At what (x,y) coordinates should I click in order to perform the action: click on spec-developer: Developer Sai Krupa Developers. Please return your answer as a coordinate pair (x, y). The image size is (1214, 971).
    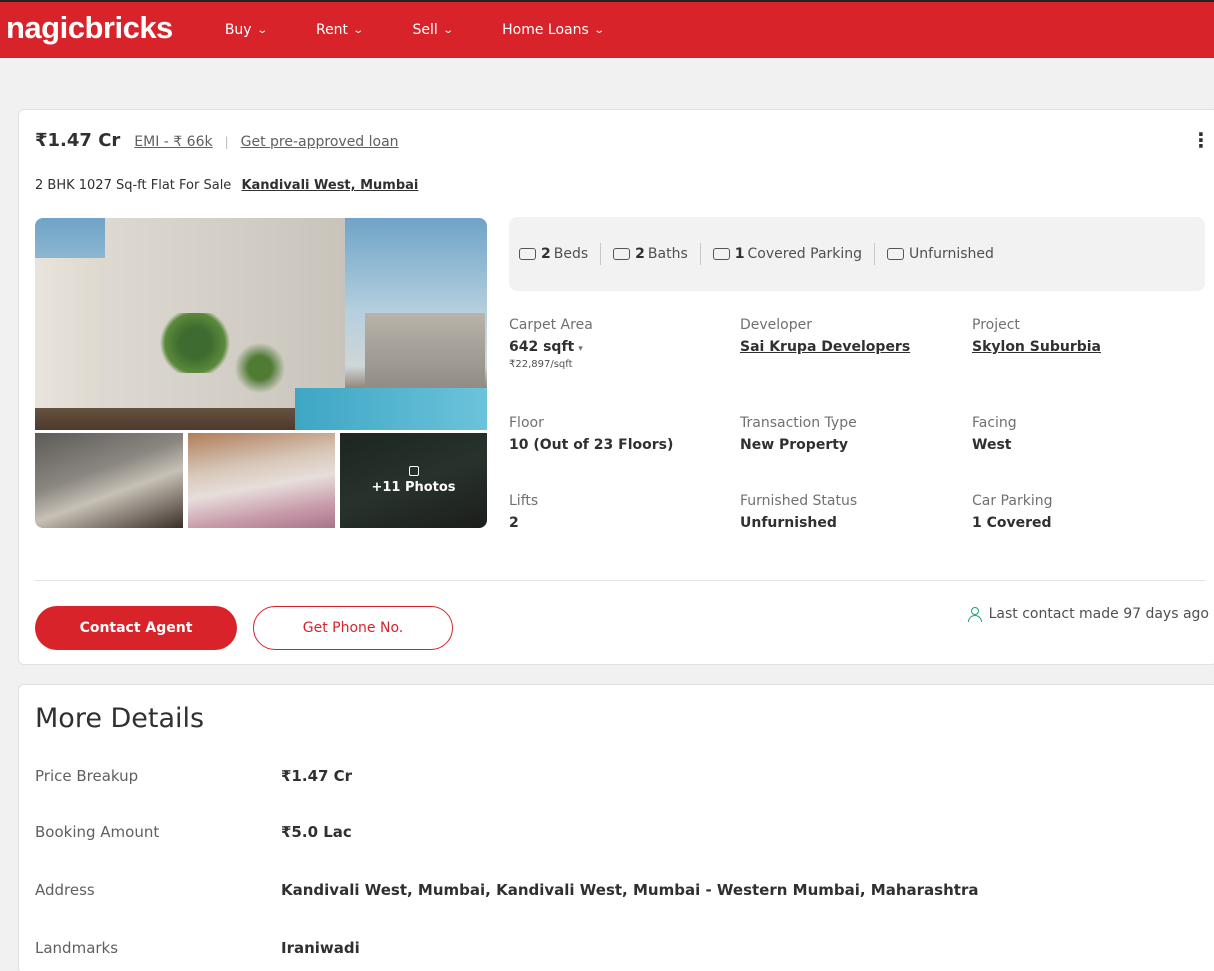
    Looking at the image, I should click on (825, 336).